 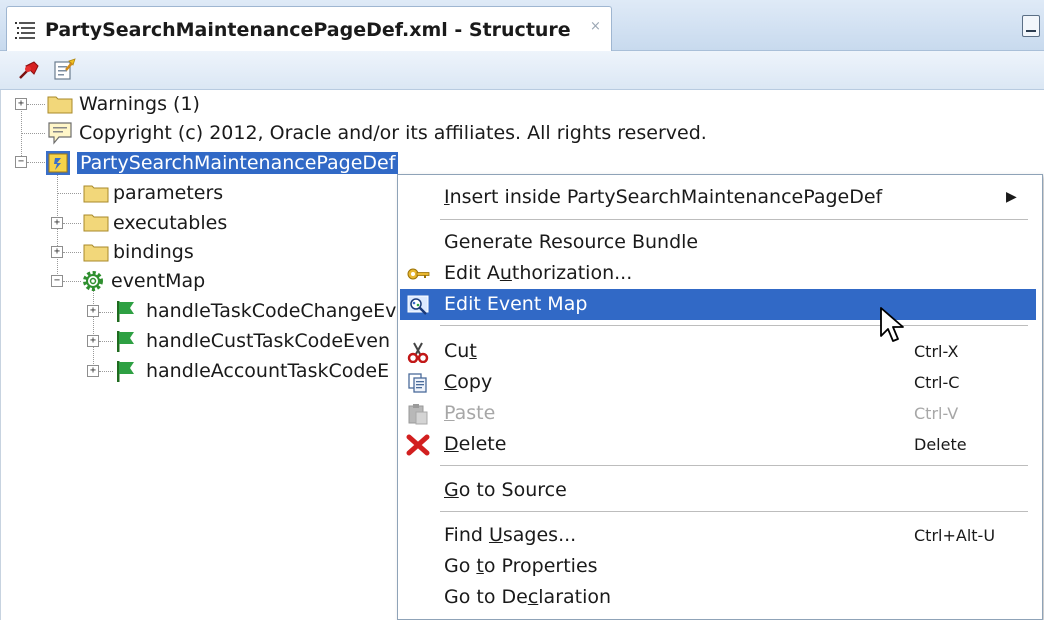 What do you see at coordinates (25, 30) in the screenshot?
I see `structure-icon` at bounding box center [25, 30].